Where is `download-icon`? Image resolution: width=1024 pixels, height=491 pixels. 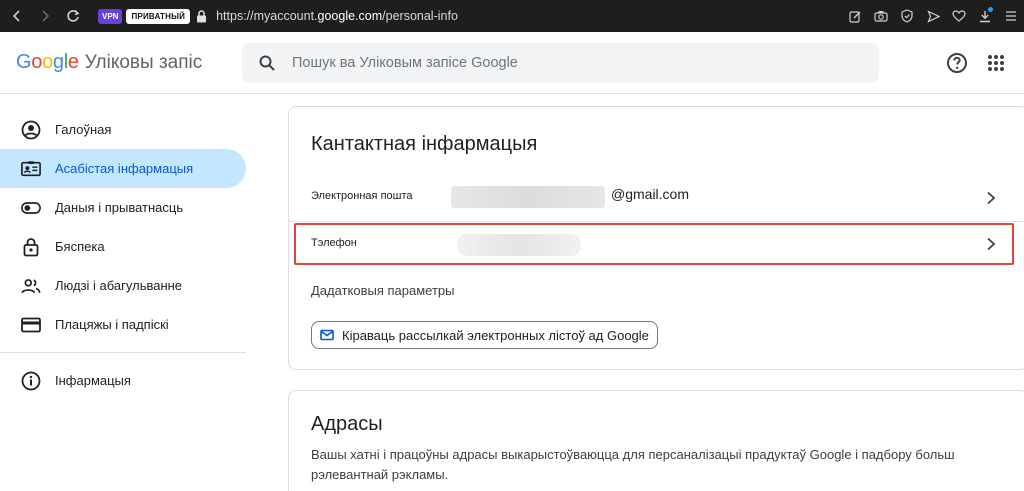
download-icon is located at coordinates (985, 16).